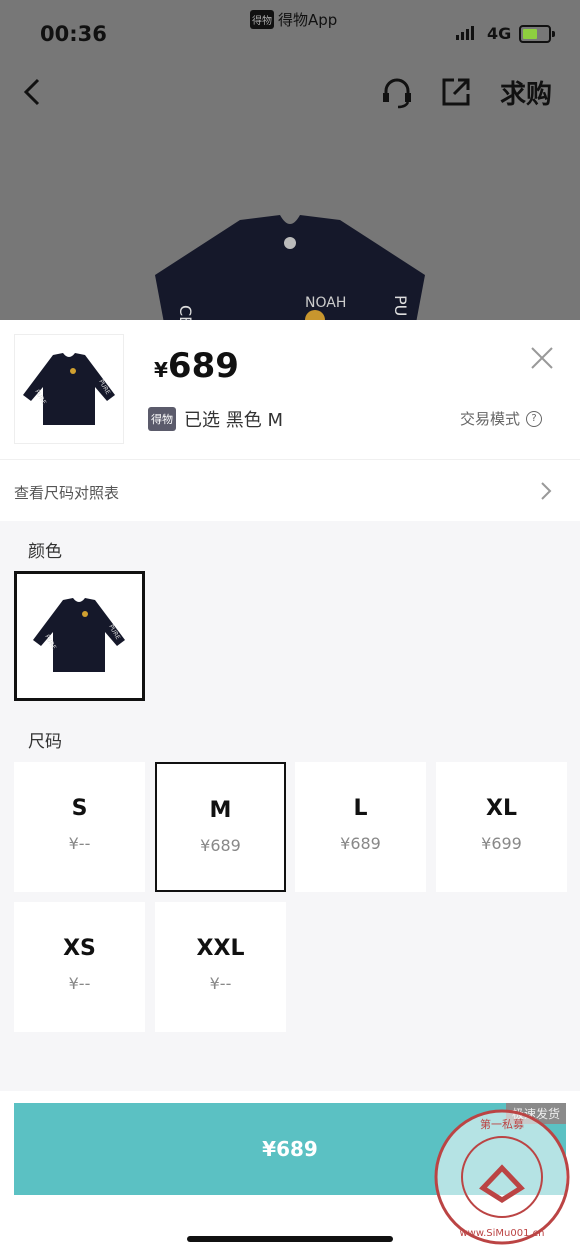 The width and height of the screenshot is (580, 1255). I want to click on size-name: L, so click(360, 808).